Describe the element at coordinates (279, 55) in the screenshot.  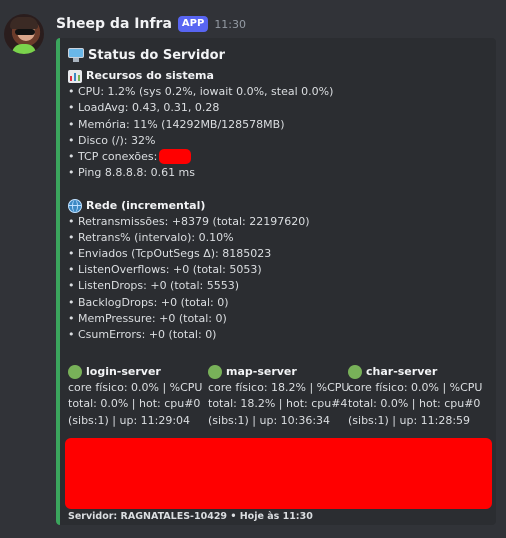
I see `embed-title: Status do Servidor` at that location.